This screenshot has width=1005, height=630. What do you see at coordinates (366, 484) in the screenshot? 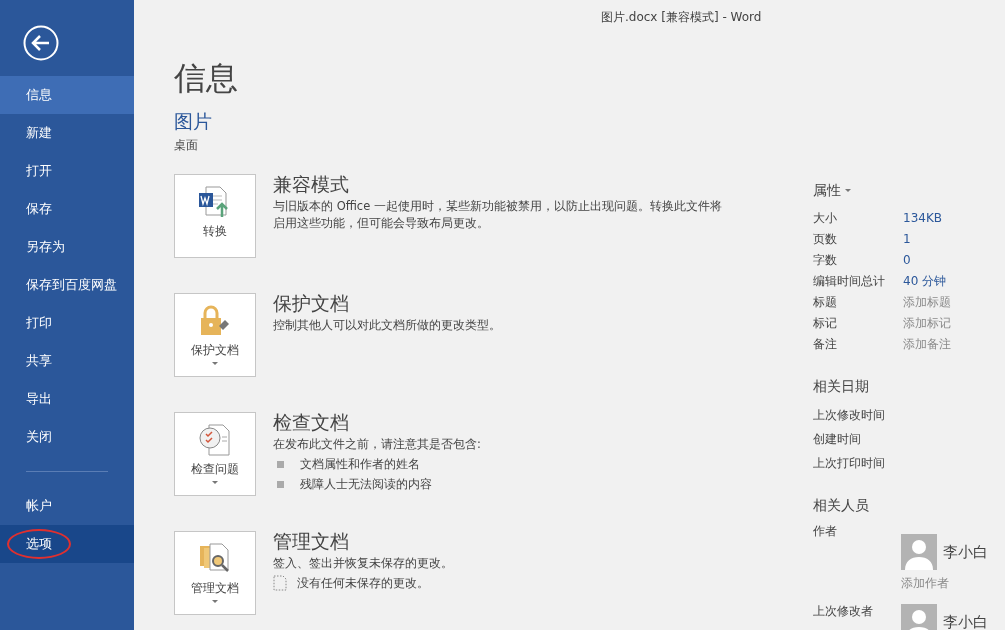
I see `bullet-text: 残障人士无法阅读的内容` at bounding box center [366, 484].